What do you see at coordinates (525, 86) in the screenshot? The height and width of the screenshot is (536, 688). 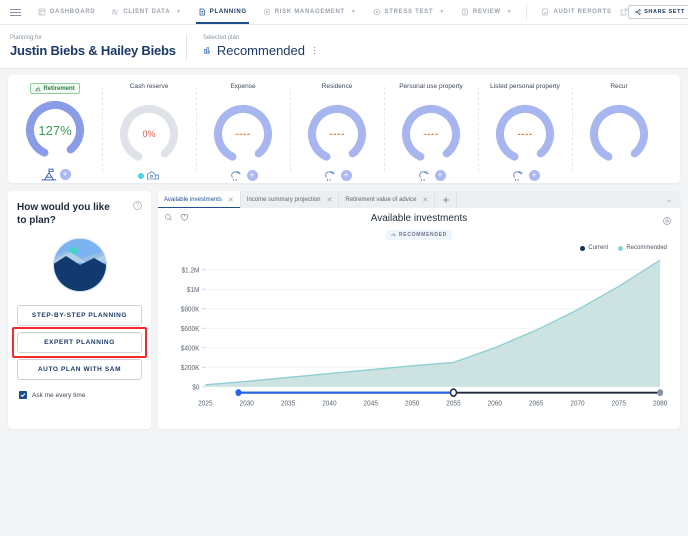 I see `listed-personal-property-title: Listed personal property` at bounding box center [525, 86].